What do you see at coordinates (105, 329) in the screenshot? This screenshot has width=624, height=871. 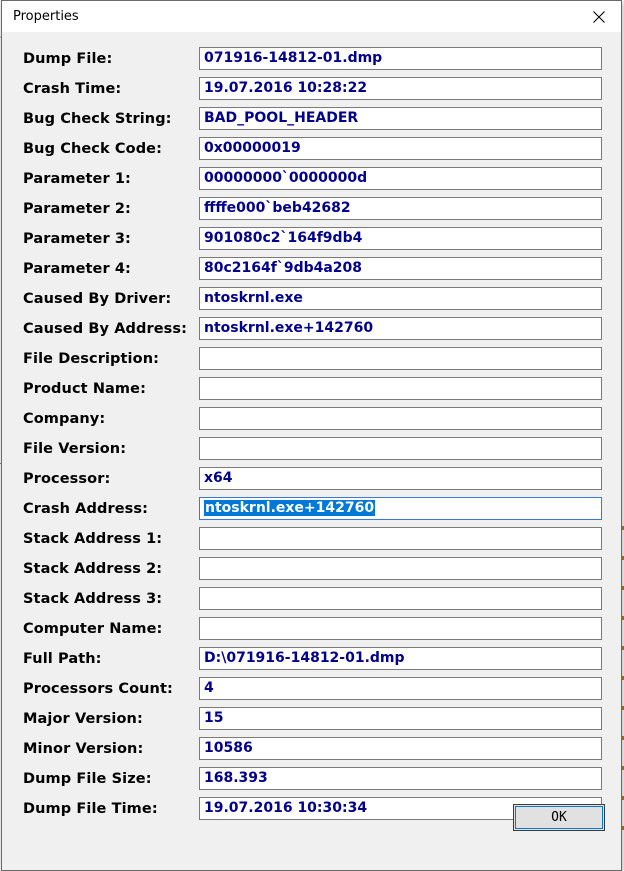 I see `property-label: Caused By Address:` at bounding box center [105, 329].